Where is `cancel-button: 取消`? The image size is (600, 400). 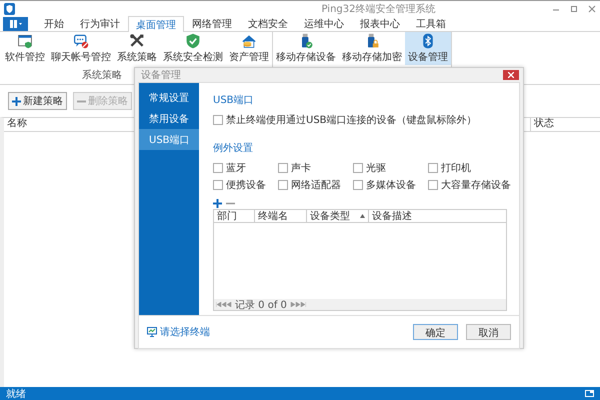 cancel-button: 取消 is located at coordinates (488, 332).